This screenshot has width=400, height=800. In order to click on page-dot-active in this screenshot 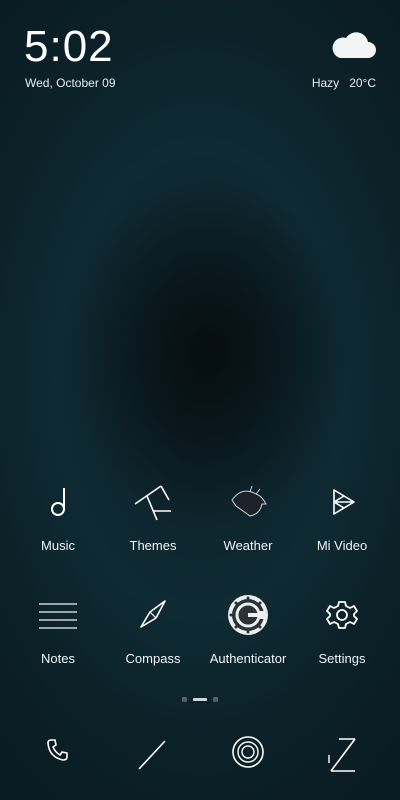, I will do `click(200, 699)`.